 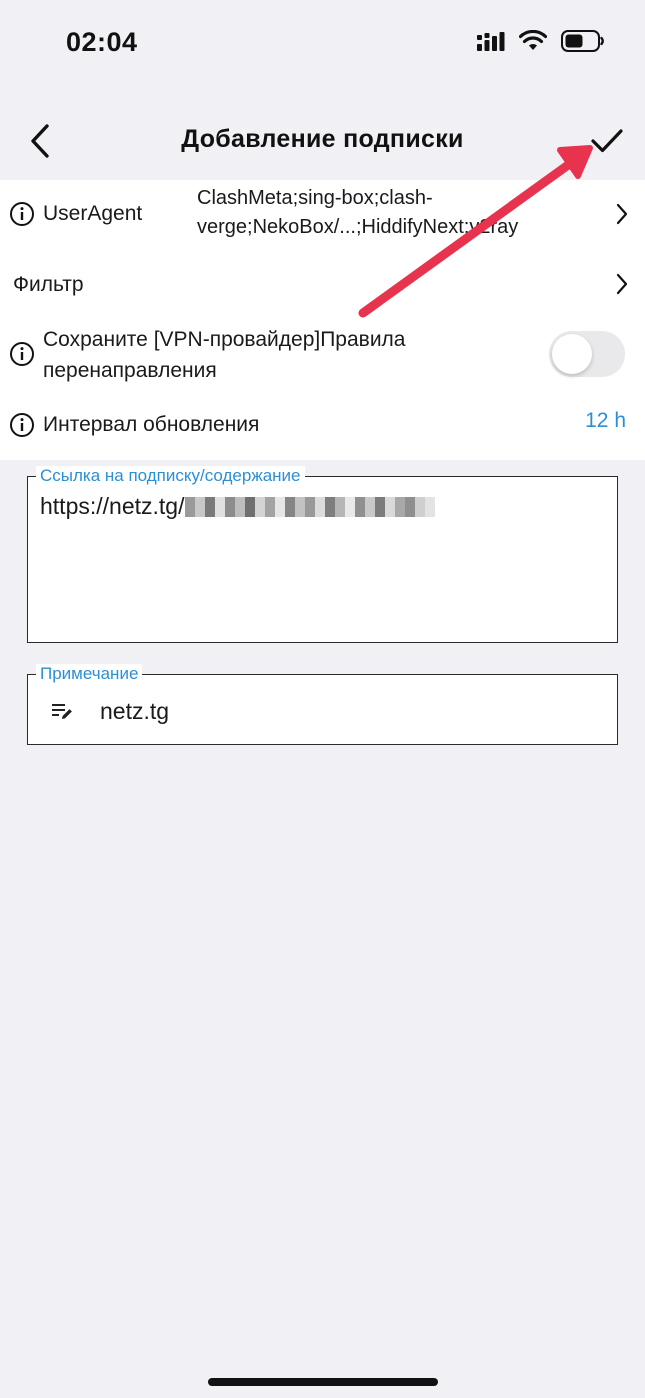 I want to click on save-button, so click(x=607, y=141).